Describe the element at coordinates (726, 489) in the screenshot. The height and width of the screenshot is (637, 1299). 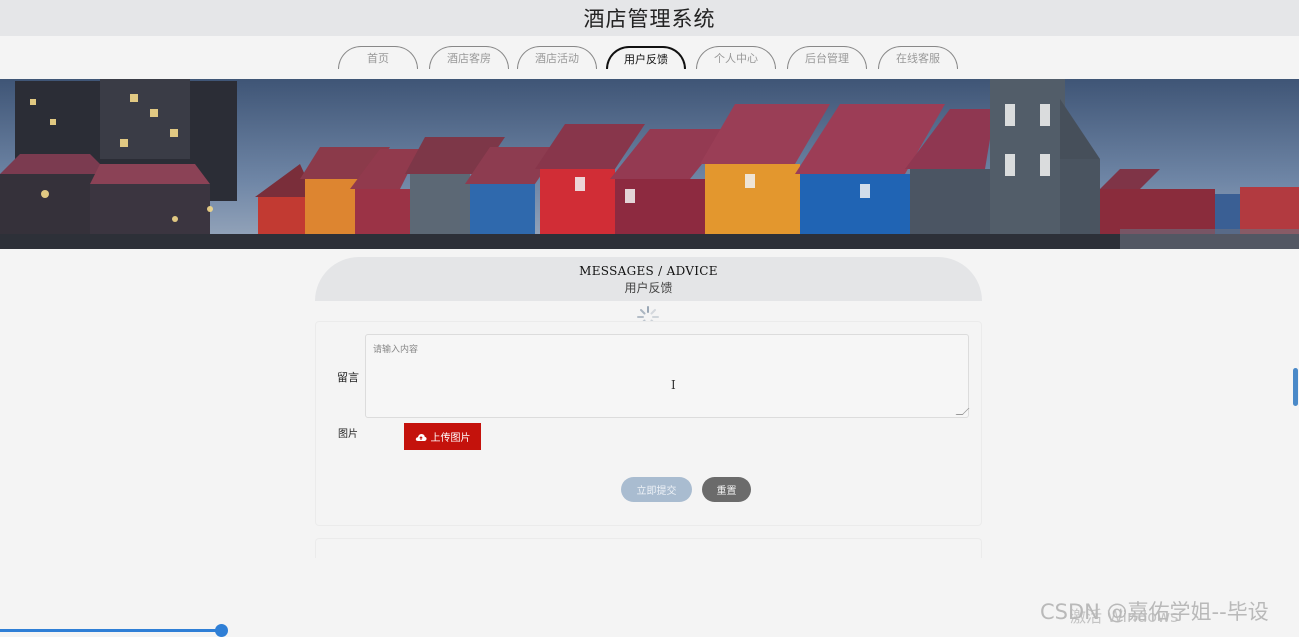
I see `reset-button: 重置` at that location.